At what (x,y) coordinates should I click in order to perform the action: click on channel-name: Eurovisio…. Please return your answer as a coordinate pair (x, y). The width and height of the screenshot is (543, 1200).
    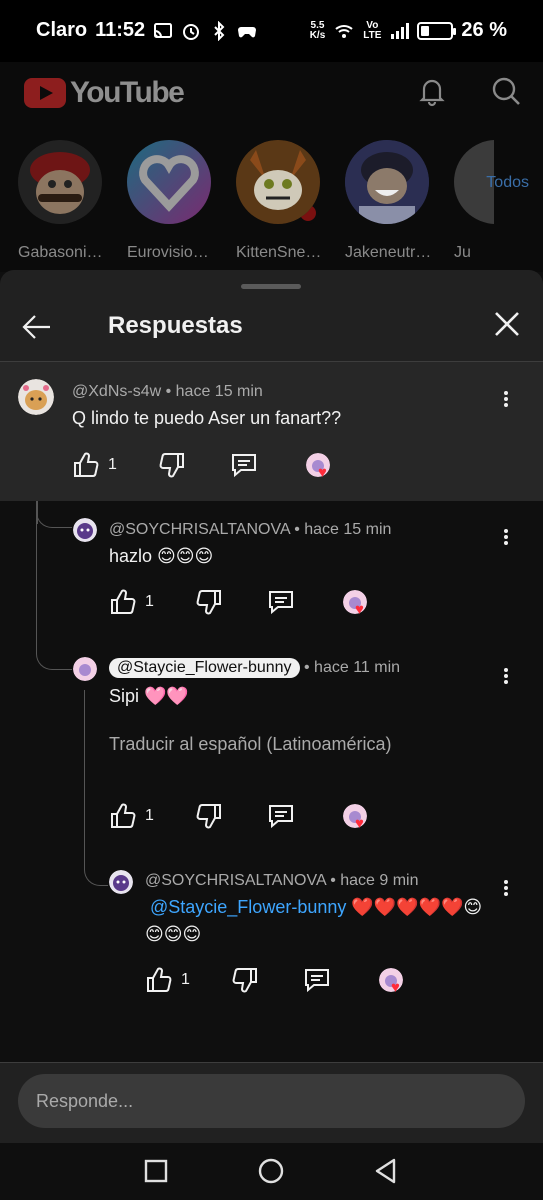
    Looking at the image, I should click on (168, 252).